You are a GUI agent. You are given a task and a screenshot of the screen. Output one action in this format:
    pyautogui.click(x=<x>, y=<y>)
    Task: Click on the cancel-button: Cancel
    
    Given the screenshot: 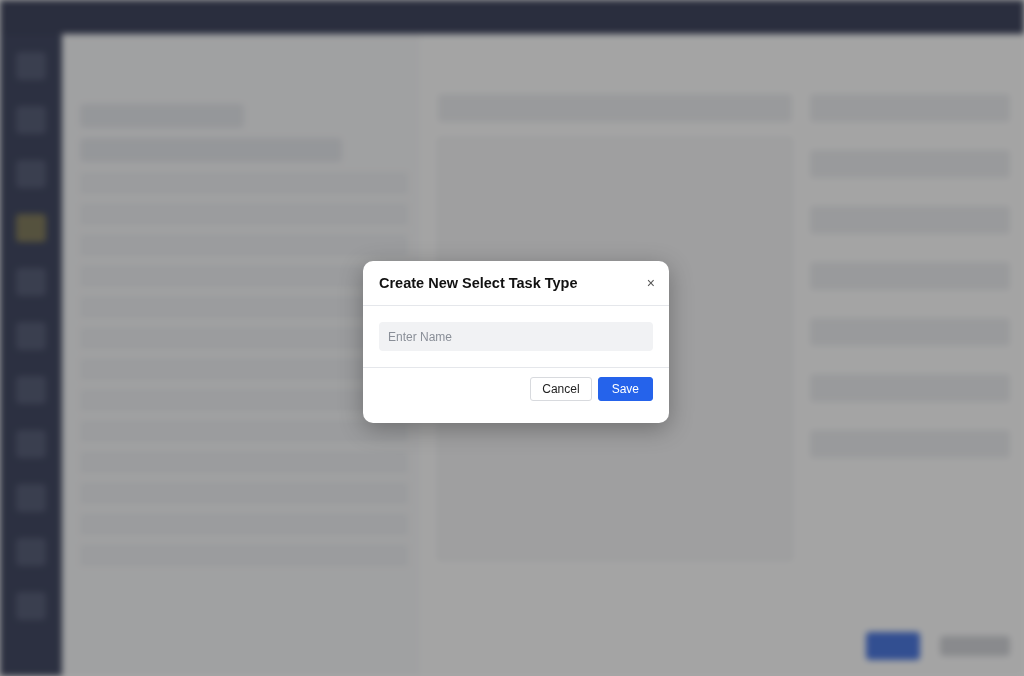 What is the action you would take?
    pyautogui.click(x=561, y=389)
    